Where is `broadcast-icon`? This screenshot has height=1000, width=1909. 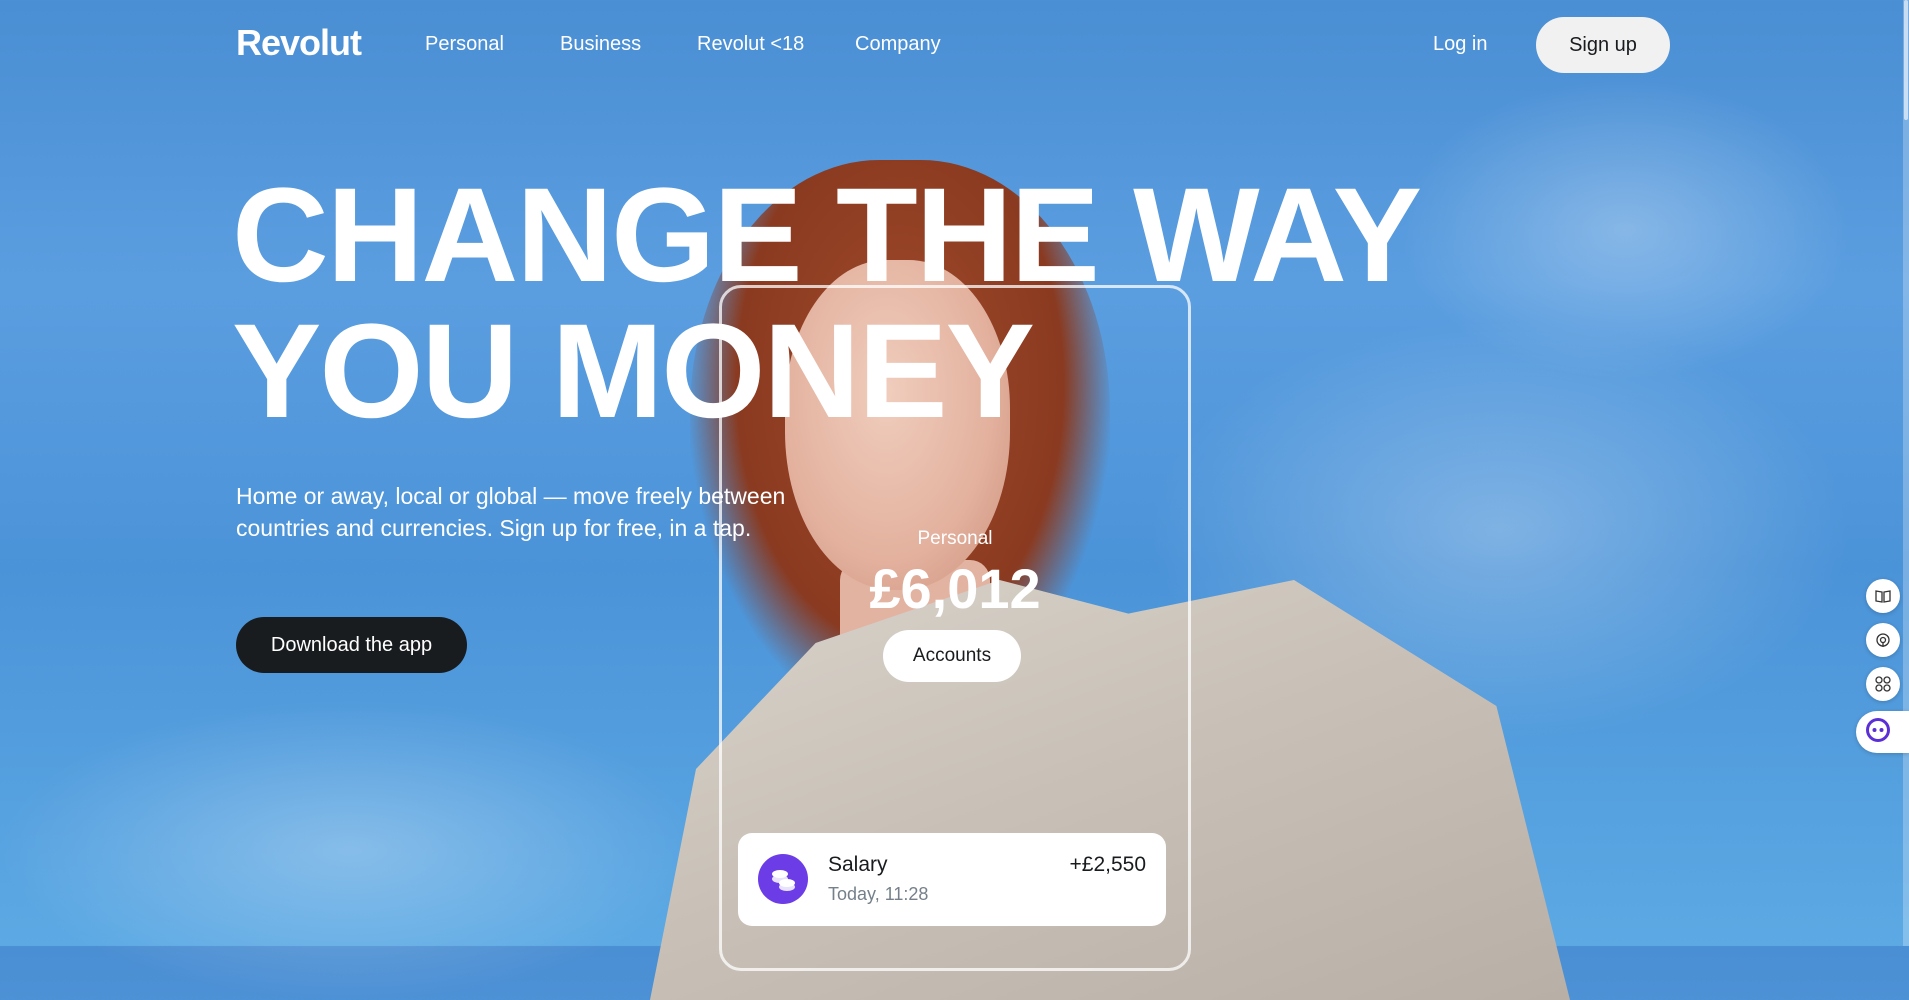
broadcast-icon is located at coordinates (1883, 640).